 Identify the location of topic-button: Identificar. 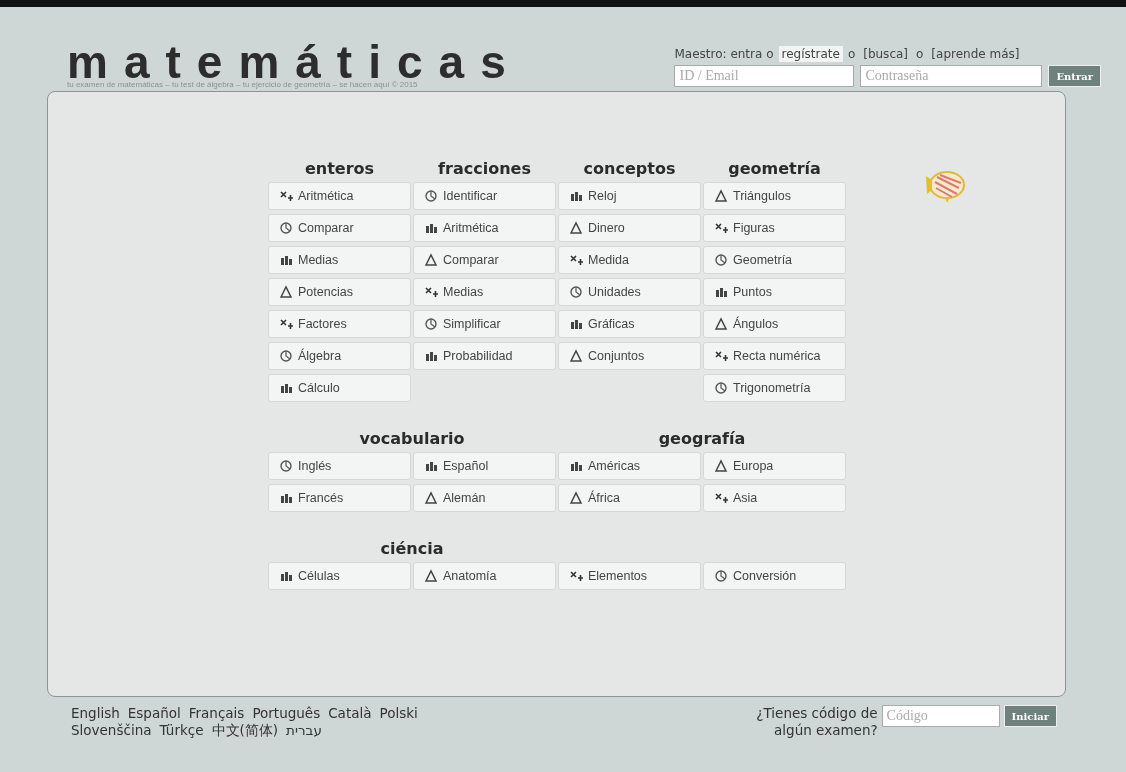
(484, 196).